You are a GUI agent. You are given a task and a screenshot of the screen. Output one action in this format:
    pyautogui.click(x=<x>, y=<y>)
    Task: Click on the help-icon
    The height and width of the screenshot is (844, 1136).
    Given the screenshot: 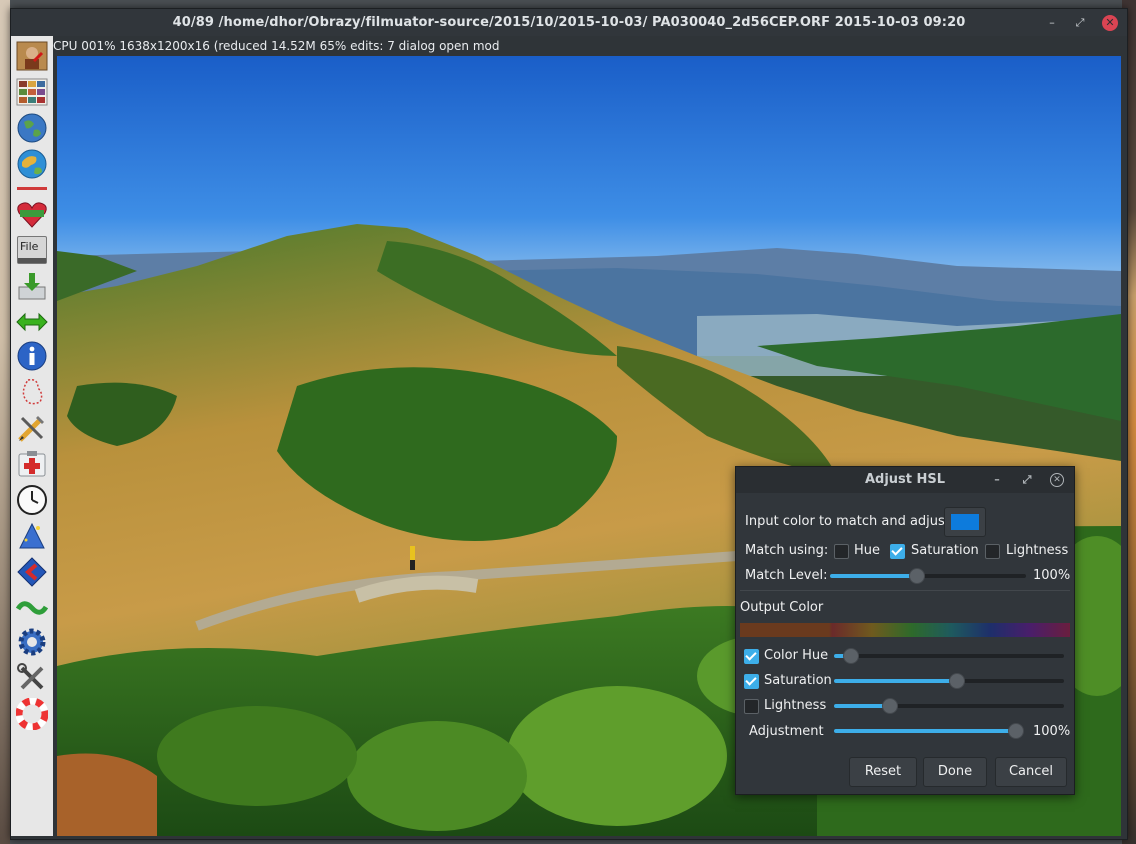 What is the action you would take?
    pyautogui.click(x=32, y=714)
    